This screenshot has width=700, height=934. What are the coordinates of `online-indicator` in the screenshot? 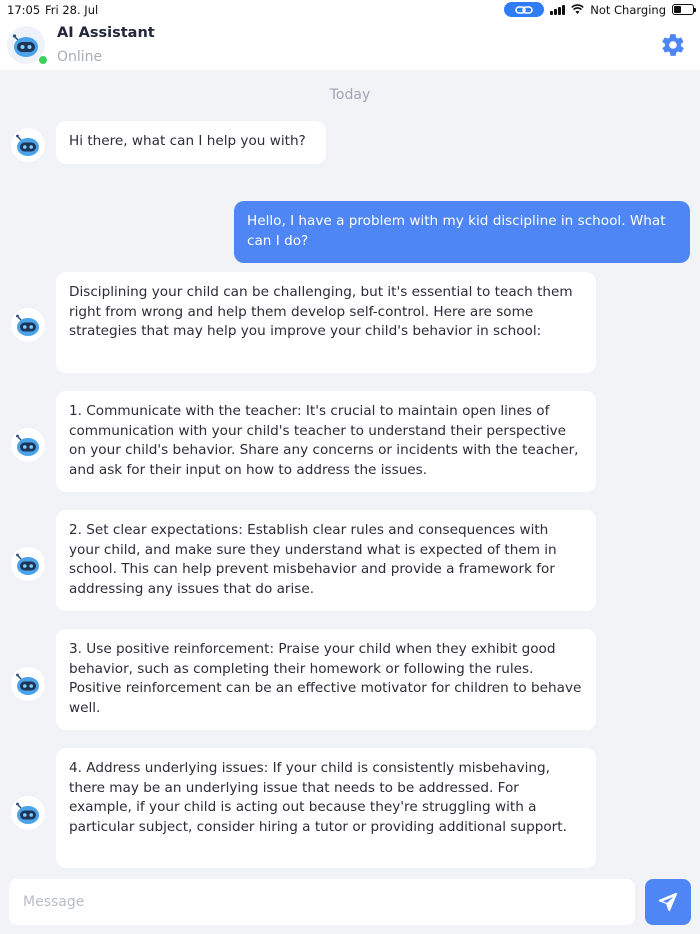 It's located at (43, 60).